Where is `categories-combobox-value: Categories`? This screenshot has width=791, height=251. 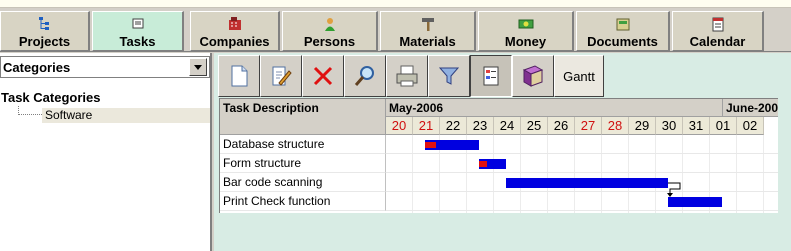
categories-combobox-value: Categories is located at coordinates (37, 67).